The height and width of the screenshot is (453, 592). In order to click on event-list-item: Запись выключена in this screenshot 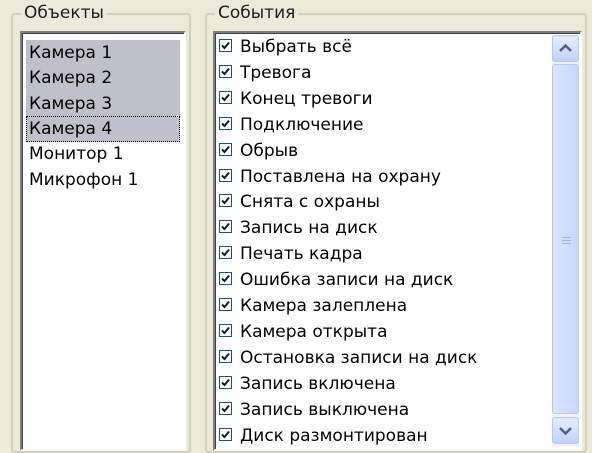, I will do `click(385, 410)`.